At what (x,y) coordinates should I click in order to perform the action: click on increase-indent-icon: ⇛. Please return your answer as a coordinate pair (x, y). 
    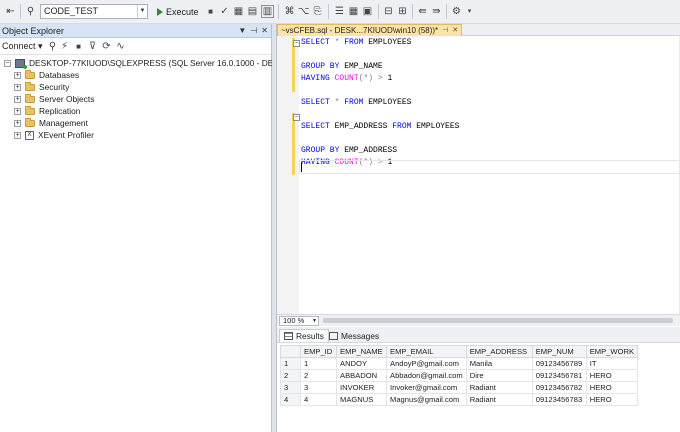
    Looking at the image, I should click on (436, 11).